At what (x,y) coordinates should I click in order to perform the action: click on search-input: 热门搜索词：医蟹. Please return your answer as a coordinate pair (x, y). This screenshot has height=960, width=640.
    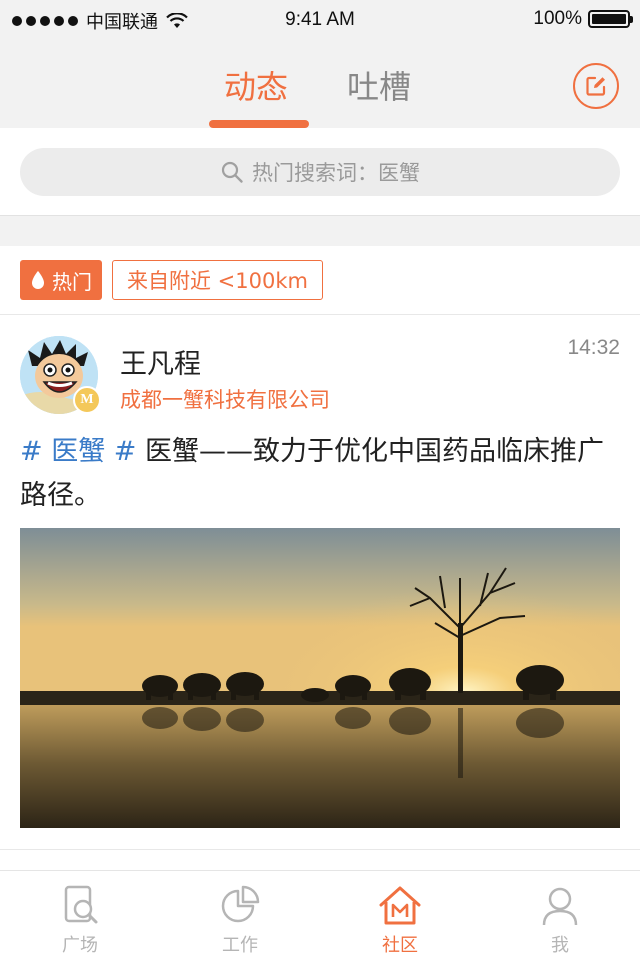
    Looking at the image, I should click on (320, 172).